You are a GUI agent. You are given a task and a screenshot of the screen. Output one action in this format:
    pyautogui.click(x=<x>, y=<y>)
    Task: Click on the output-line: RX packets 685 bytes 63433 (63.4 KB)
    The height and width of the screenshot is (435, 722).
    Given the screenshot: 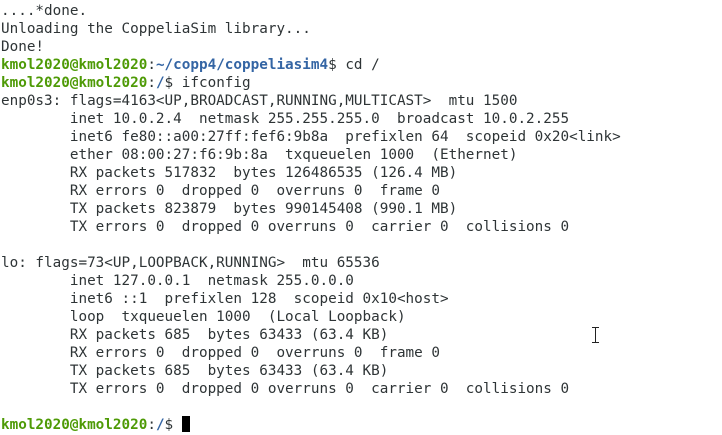 What is the action you would take?
    pyautogui.click(x=195, y=335)
    